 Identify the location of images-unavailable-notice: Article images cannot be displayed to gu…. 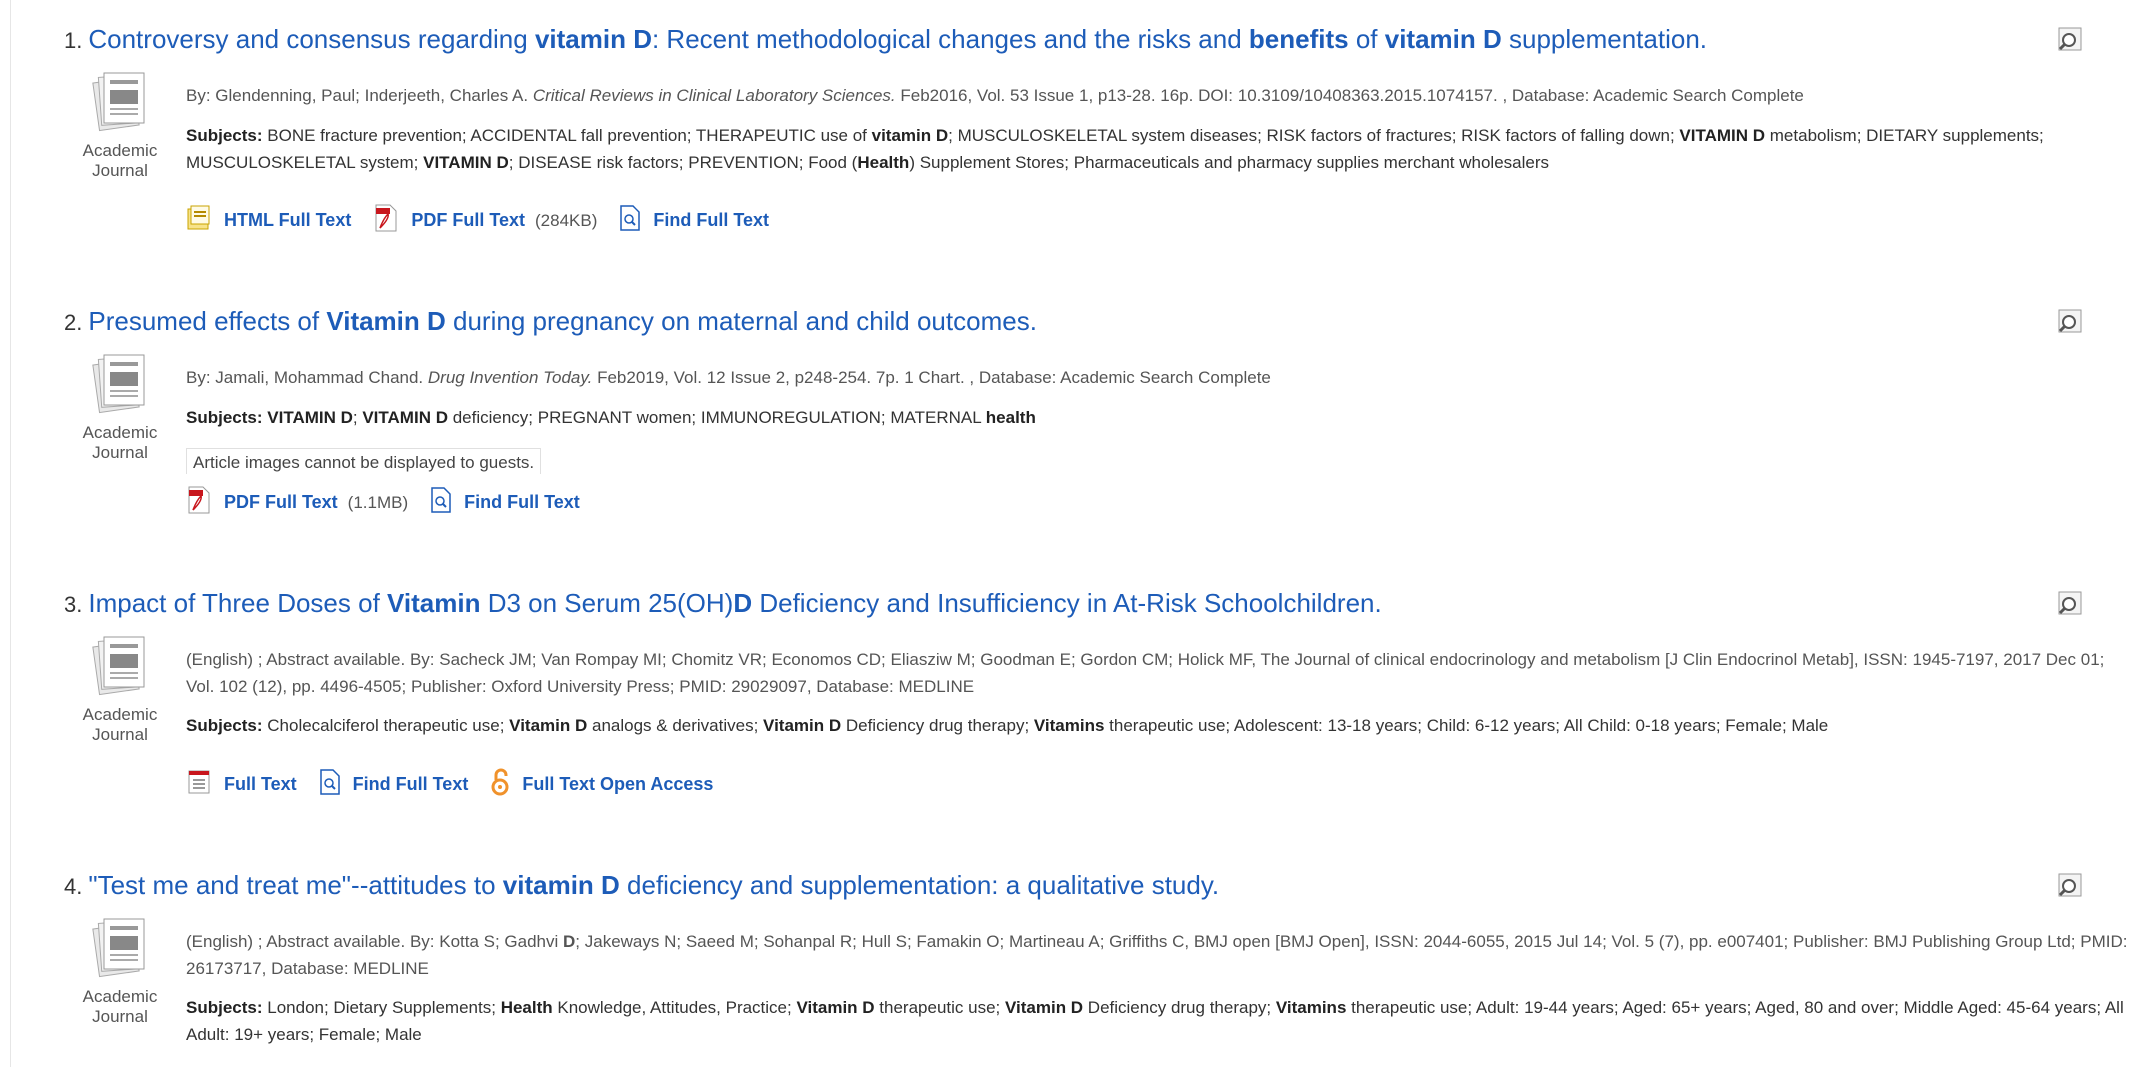
(364, 461).